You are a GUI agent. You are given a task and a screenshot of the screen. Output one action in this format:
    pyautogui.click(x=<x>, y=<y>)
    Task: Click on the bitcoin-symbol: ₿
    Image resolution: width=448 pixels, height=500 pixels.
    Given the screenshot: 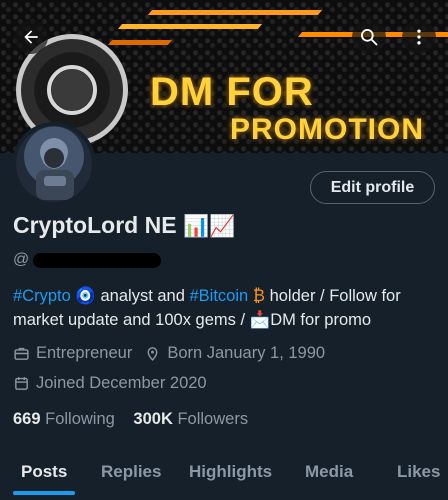 What is the action you would take?
    pyautogui.click(x=258, y=296)
    